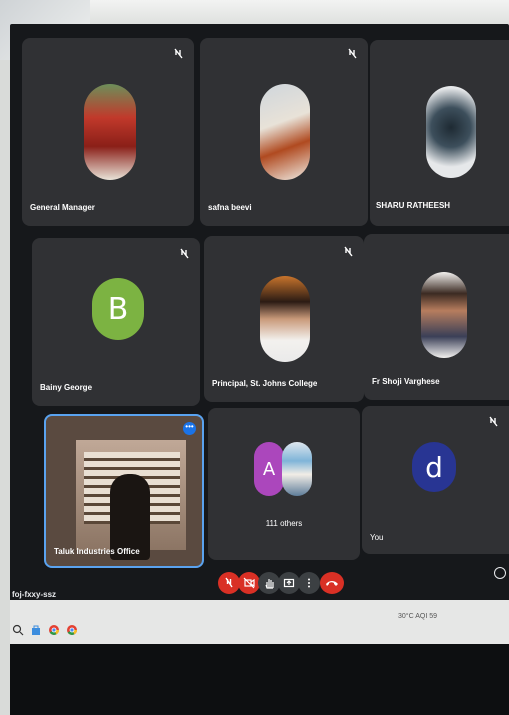  I want to click on mic-toggle-button, so click(229, 583).